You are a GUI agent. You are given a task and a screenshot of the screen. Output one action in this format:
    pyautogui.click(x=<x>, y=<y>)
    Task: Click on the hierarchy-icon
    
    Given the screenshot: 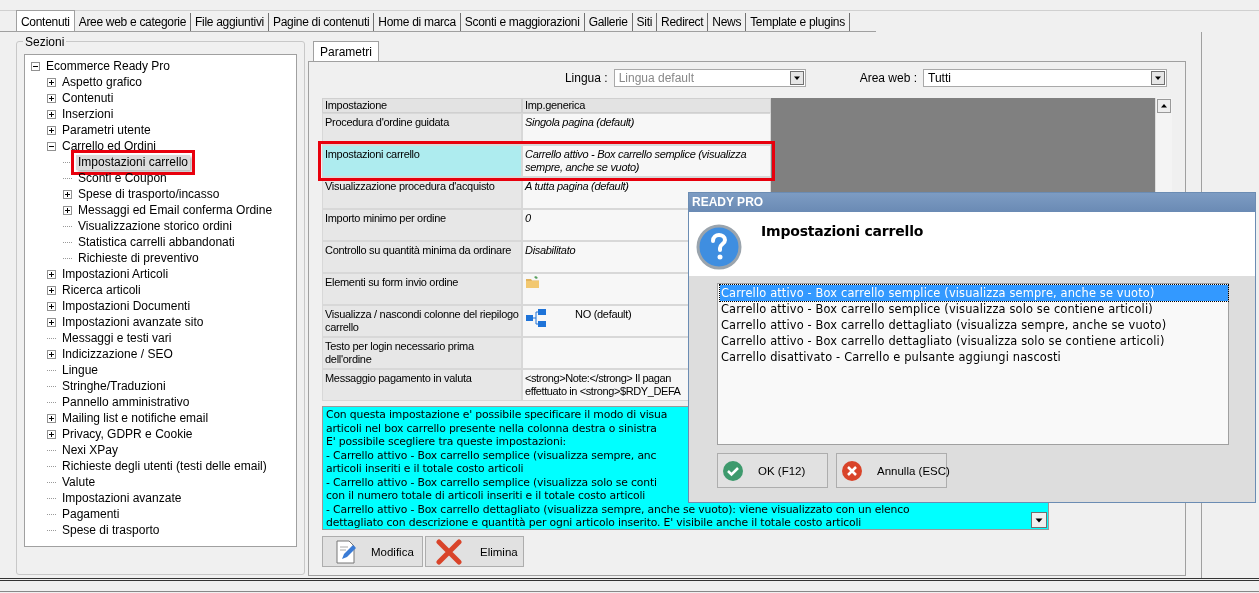 What is the action you would take?
    pyautogui.click(x=536, y=318)
    